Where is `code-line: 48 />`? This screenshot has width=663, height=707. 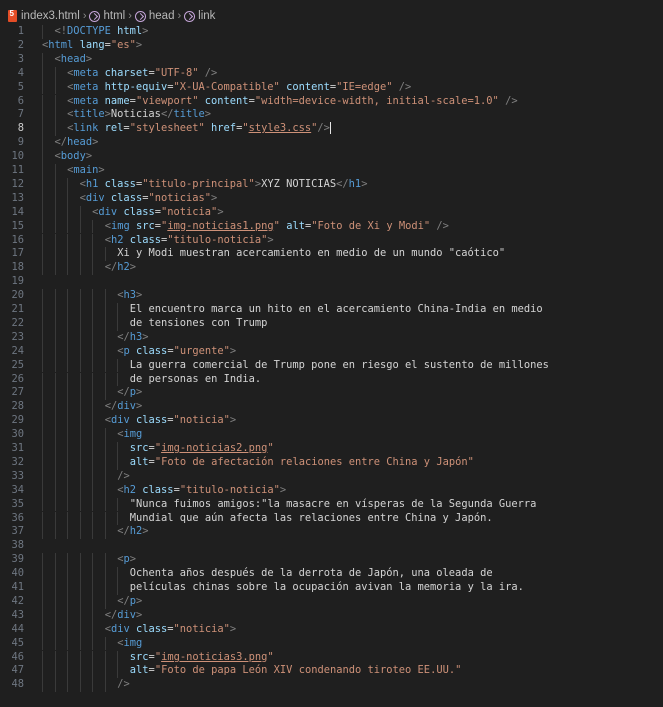 code-line: 48 /> is located at coordinates (331, 685).